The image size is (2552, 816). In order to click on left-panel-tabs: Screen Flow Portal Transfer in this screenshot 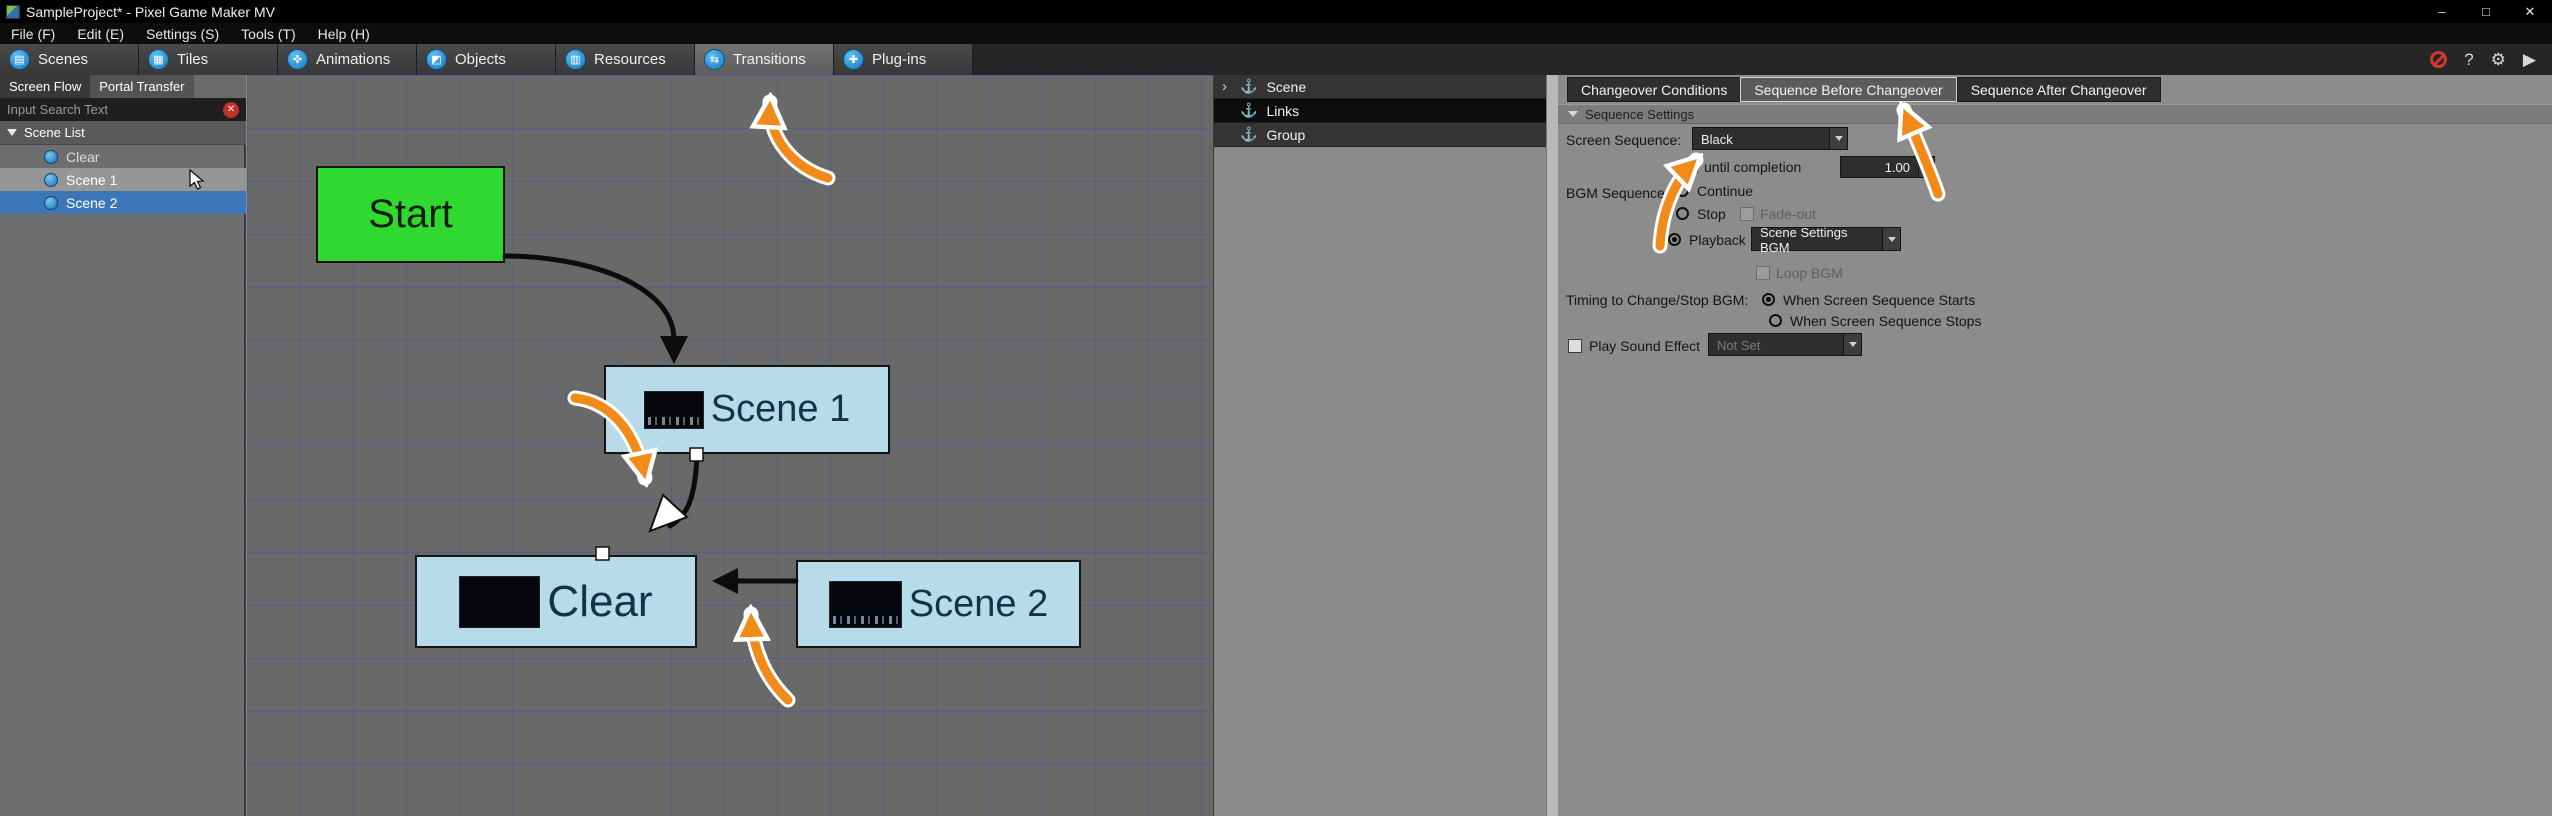, I will do `click(123, 86)`.